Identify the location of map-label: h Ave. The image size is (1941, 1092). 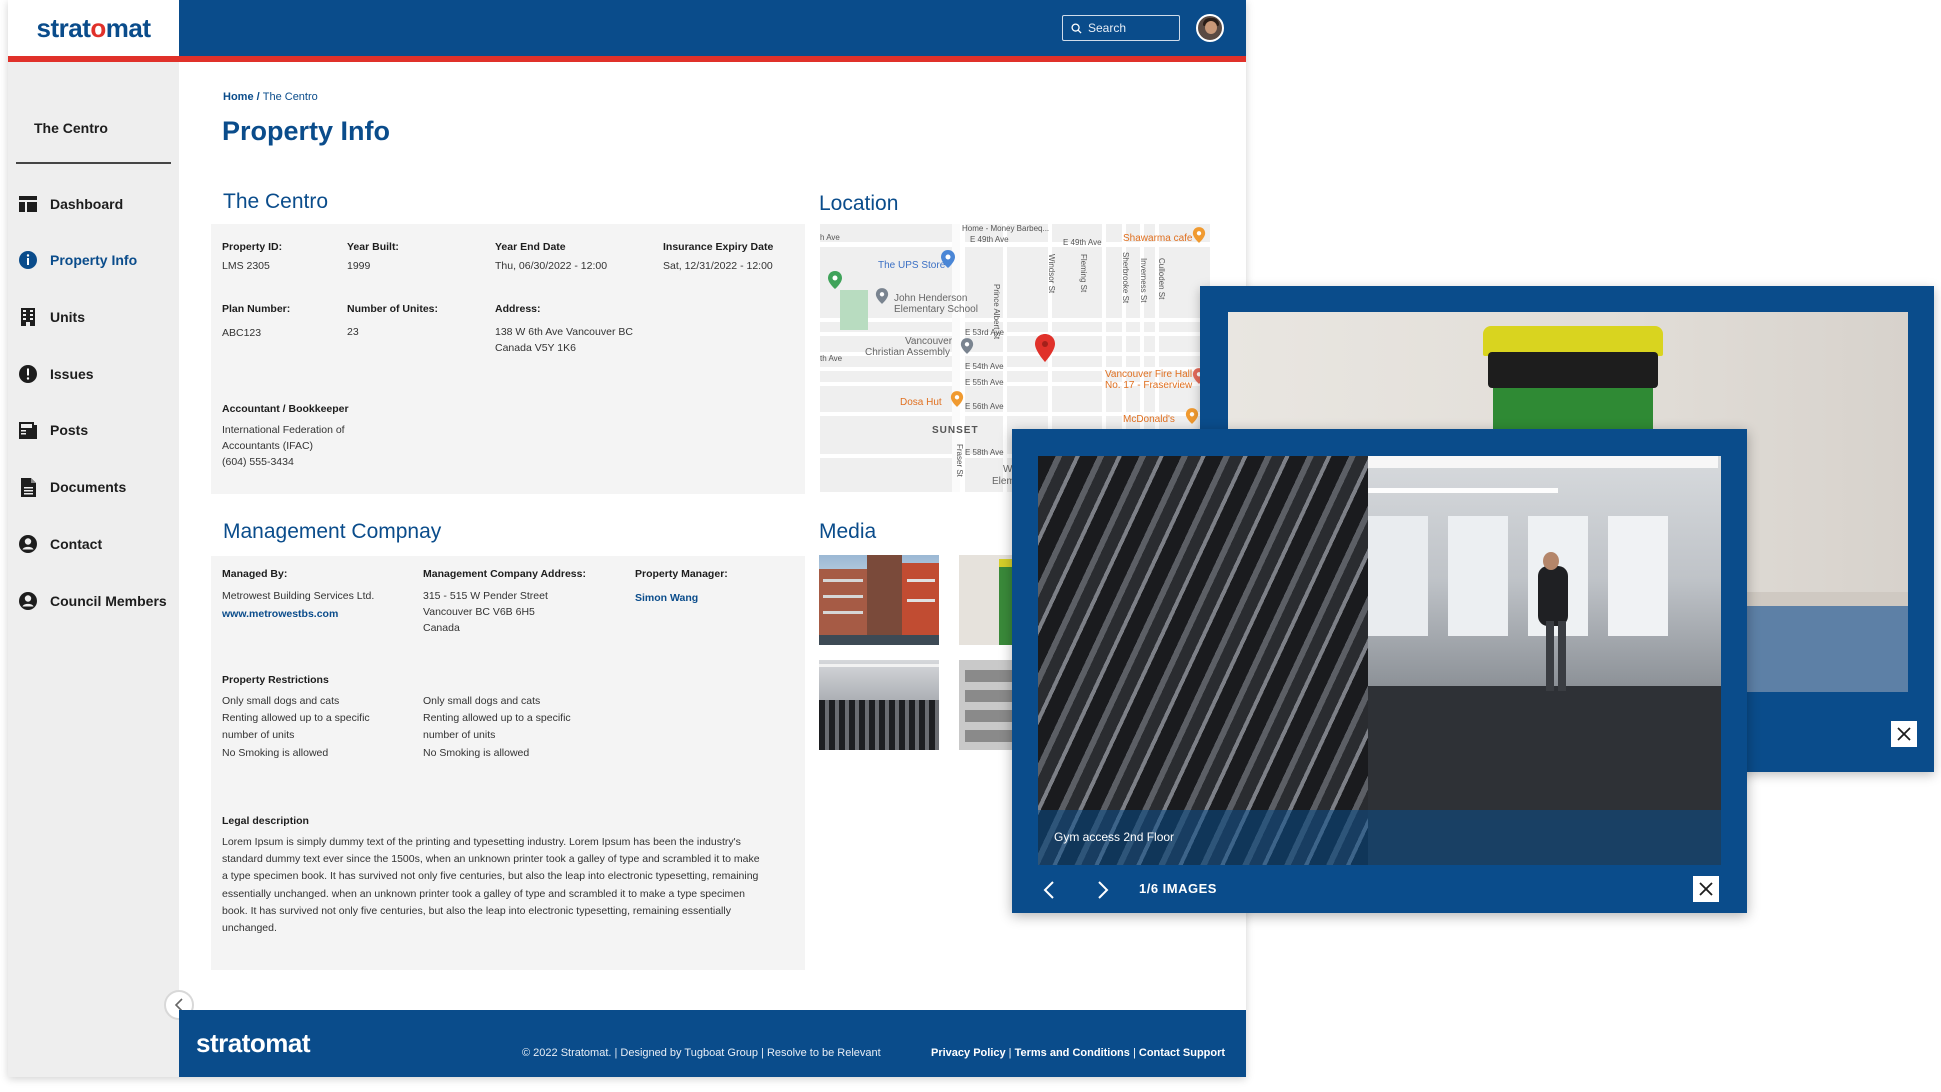
(830, 237).